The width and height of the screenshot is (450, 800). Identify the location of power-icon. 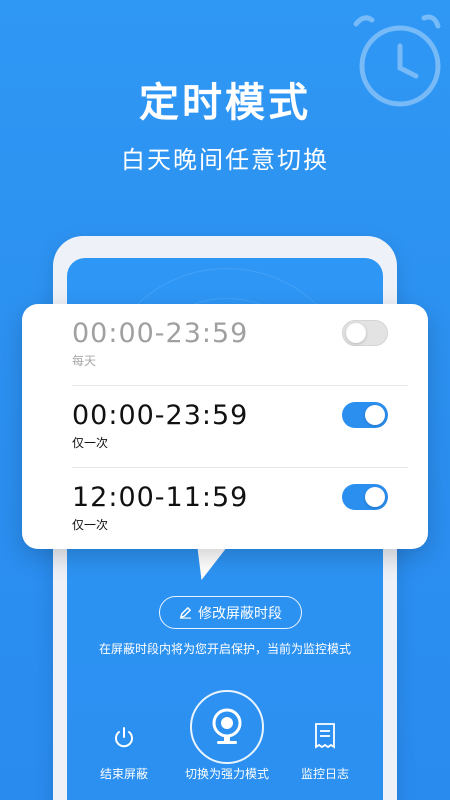
(124, 737).